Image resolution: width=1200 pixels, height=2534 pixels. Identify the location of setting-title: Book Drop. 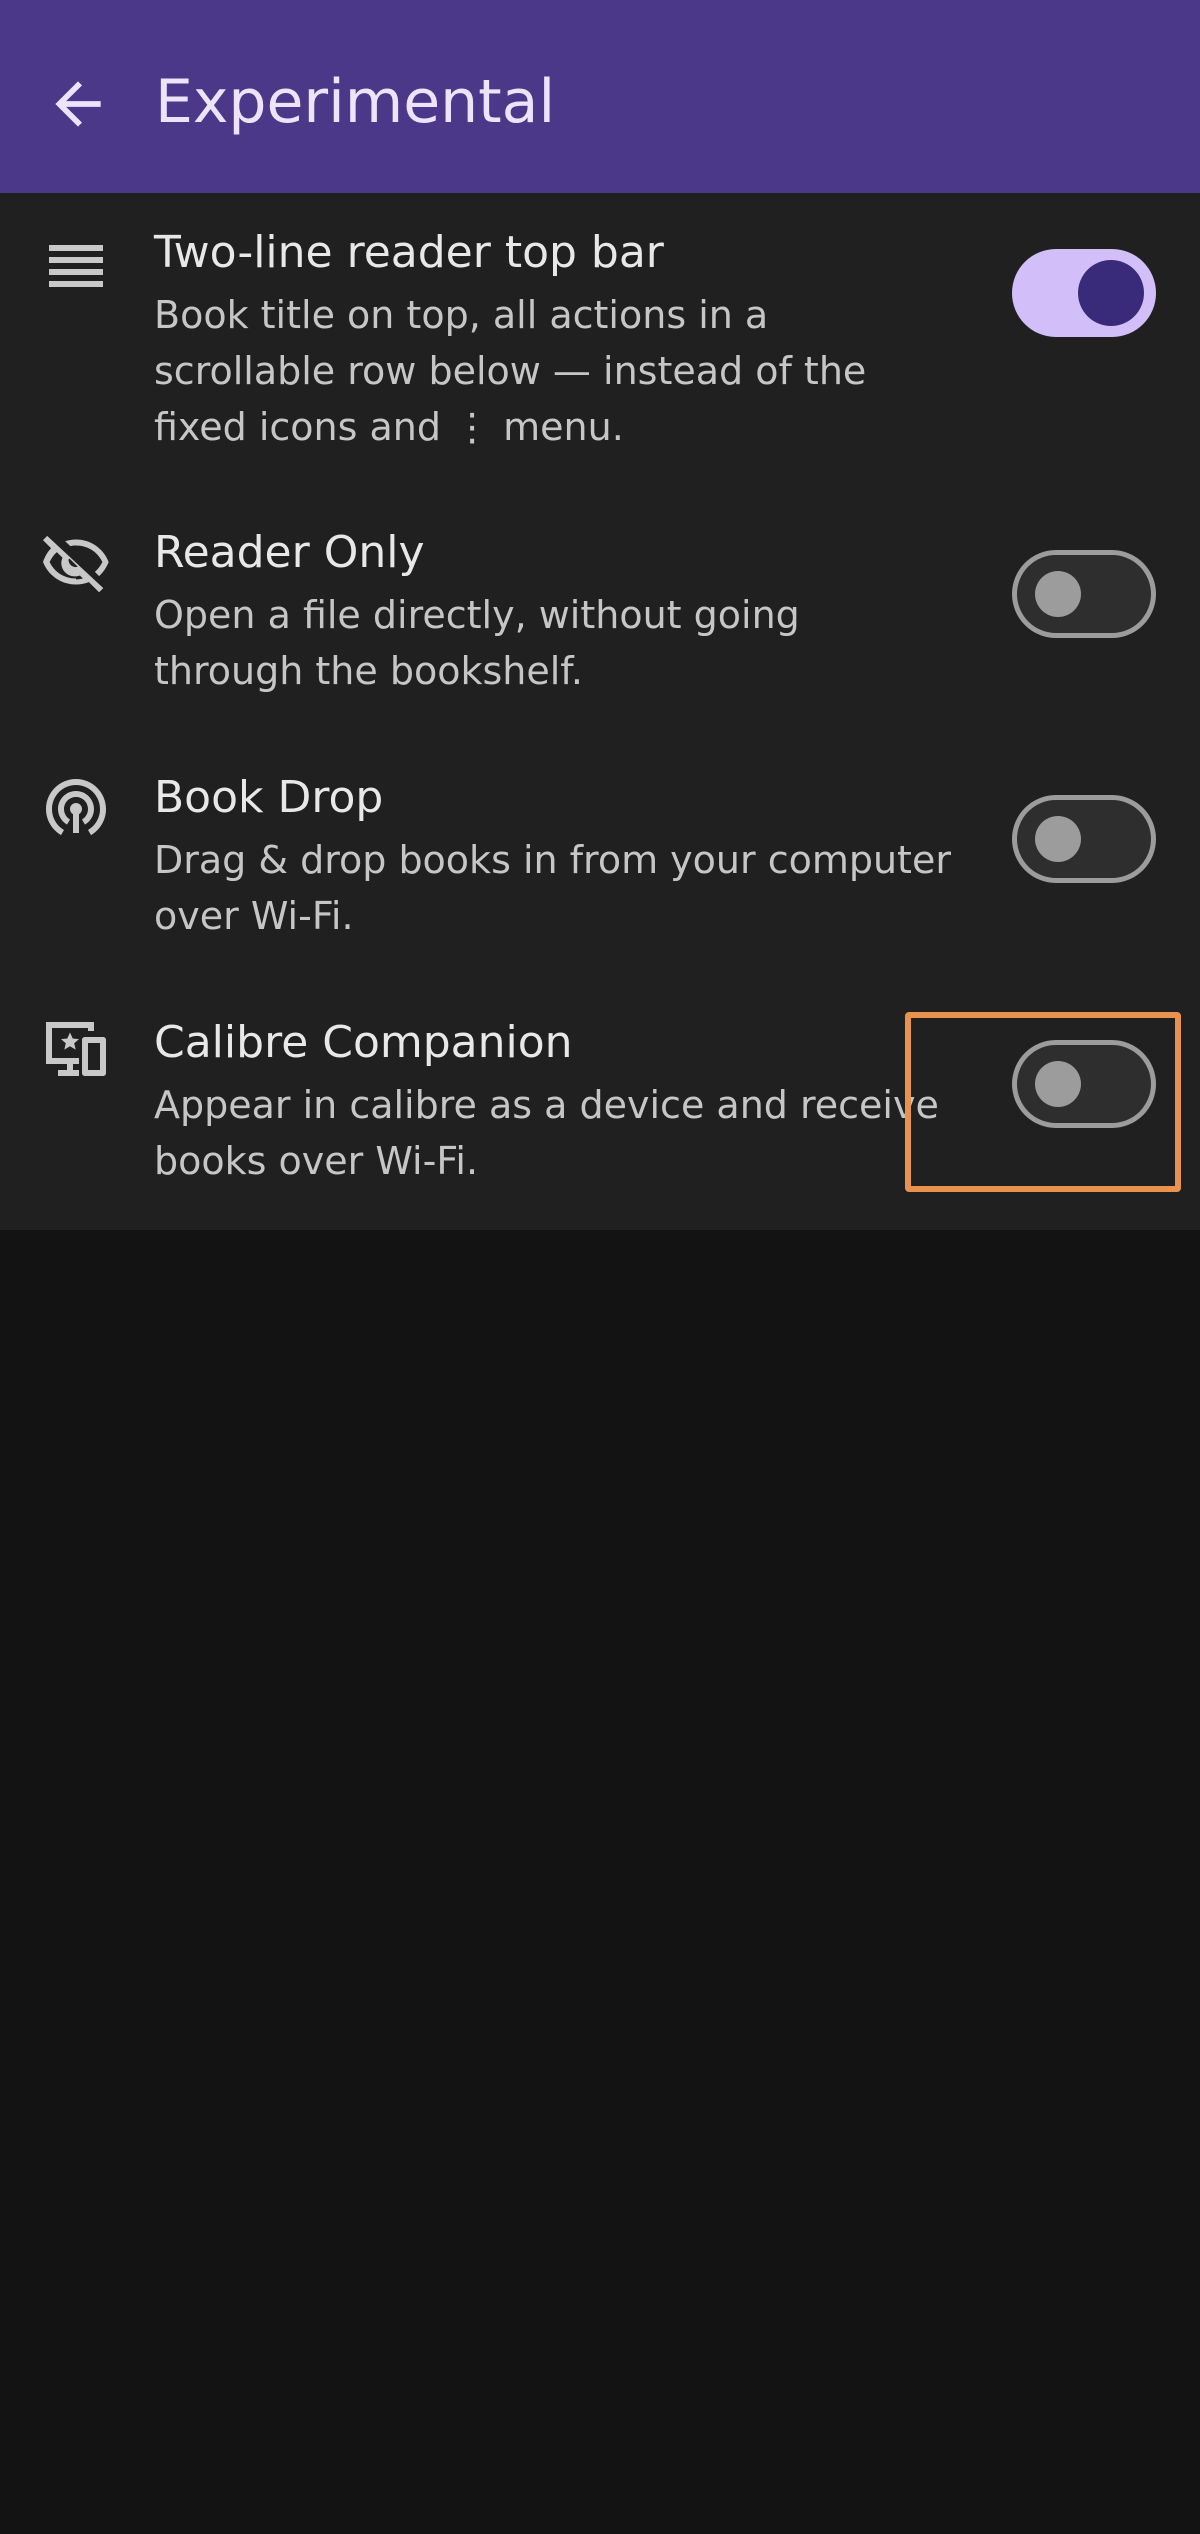
(269, 797).